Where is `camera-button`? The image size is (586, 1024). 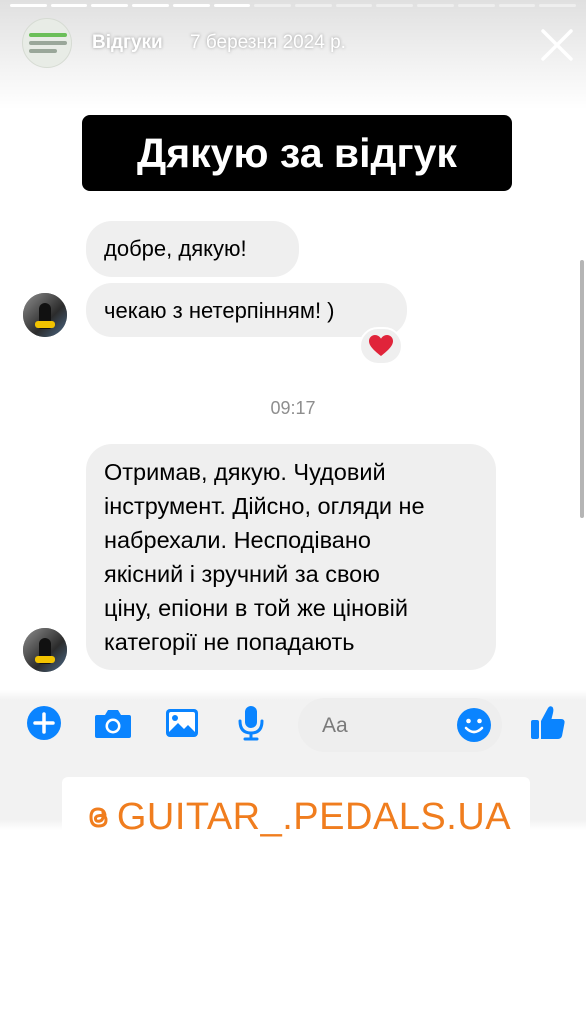
camera-button is located at coordinates (113, 723).